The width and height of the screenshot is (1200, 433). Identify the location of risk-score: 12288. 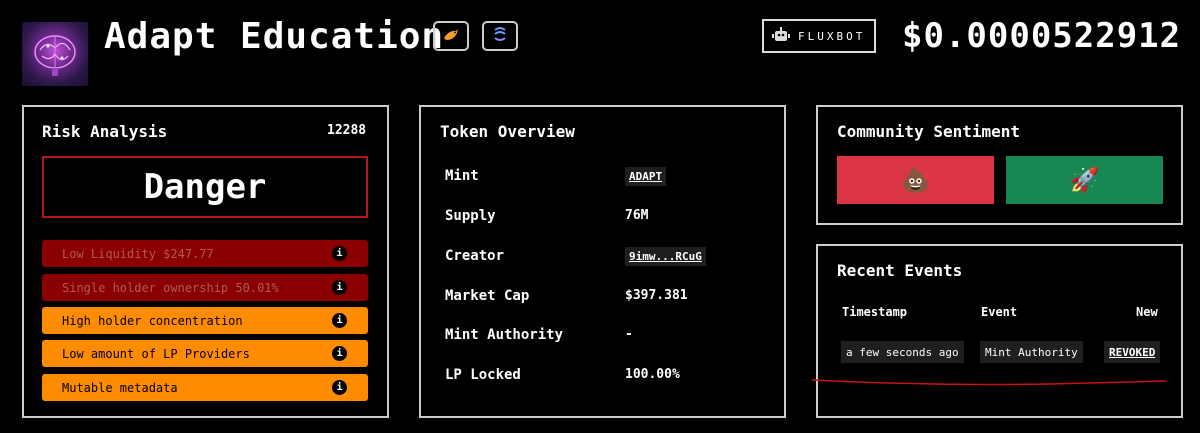
(347, 130).